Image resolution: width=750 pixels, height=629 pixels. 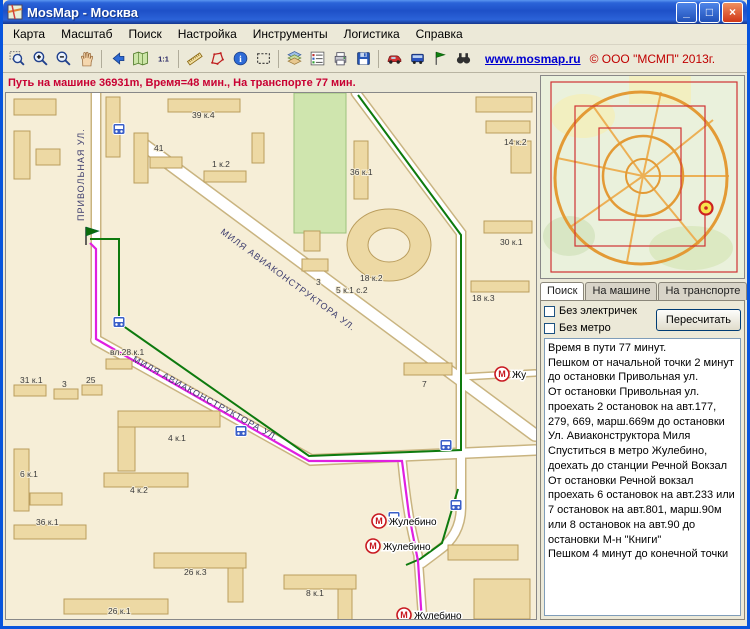 I want to click on ruler-button, so click(x=194, y=58).